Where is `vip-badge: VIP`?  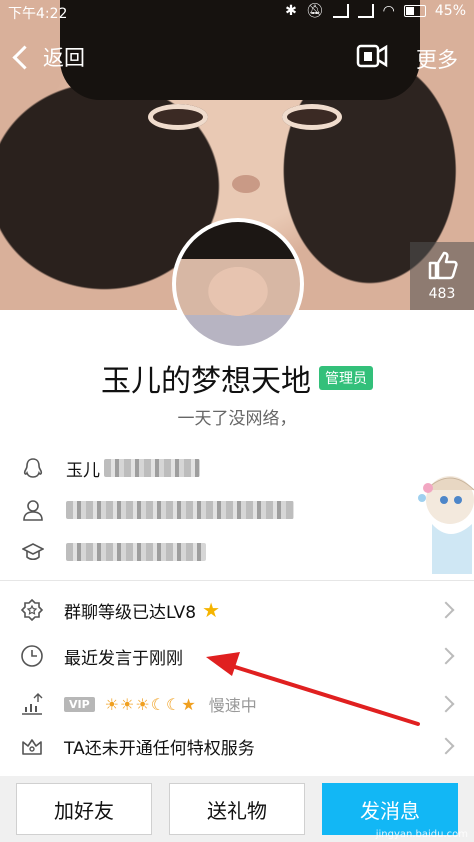 vip-badge: VIP is located at coordinates (79, 704).